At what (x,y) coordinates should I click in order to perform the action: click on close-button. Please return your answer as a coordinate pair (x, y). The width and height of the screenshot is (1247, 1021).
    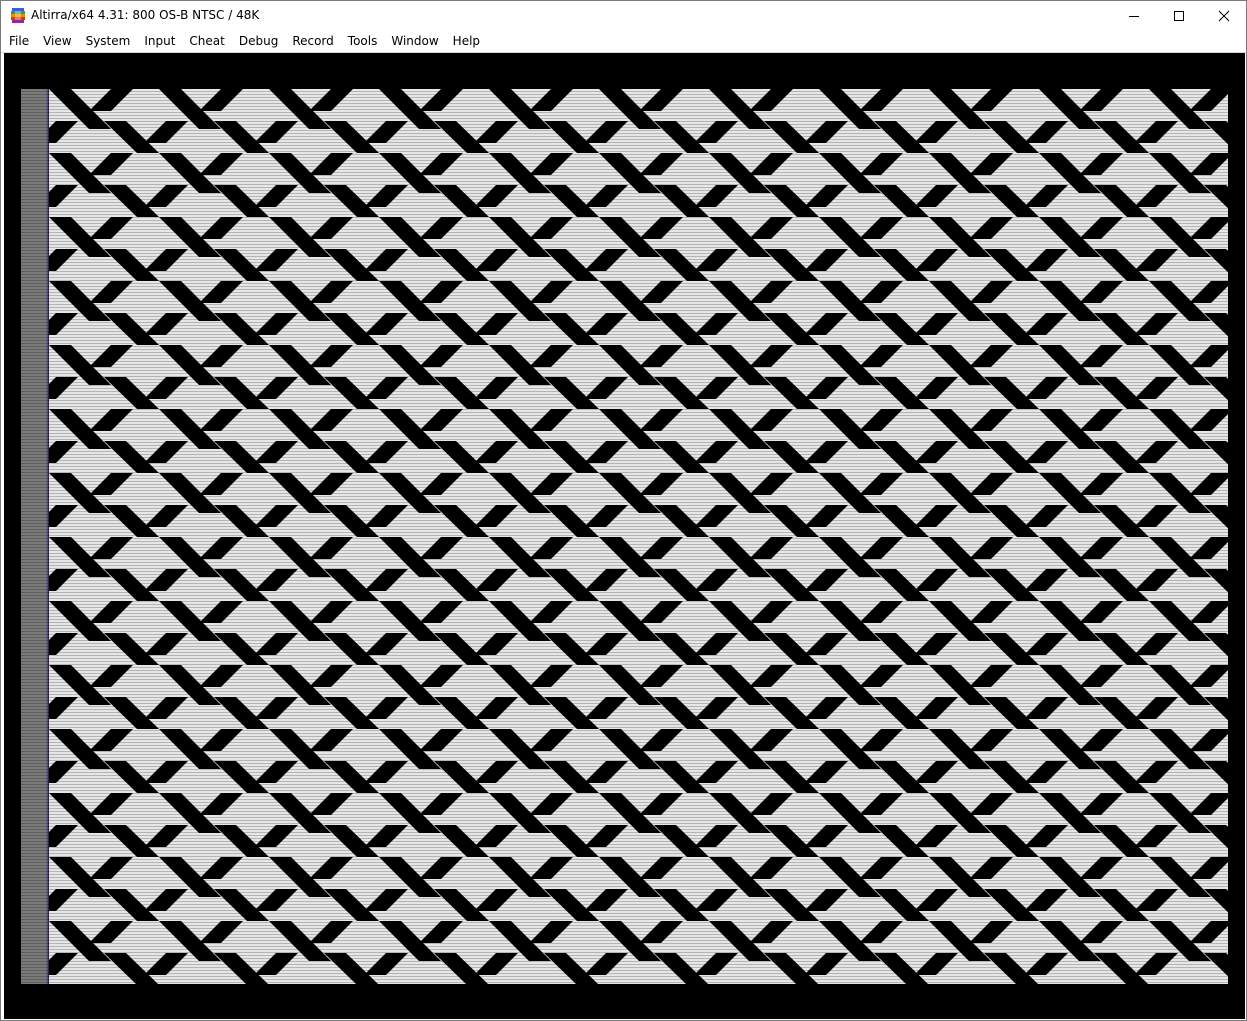
    Looking at the image, I should click on (1224, 16).